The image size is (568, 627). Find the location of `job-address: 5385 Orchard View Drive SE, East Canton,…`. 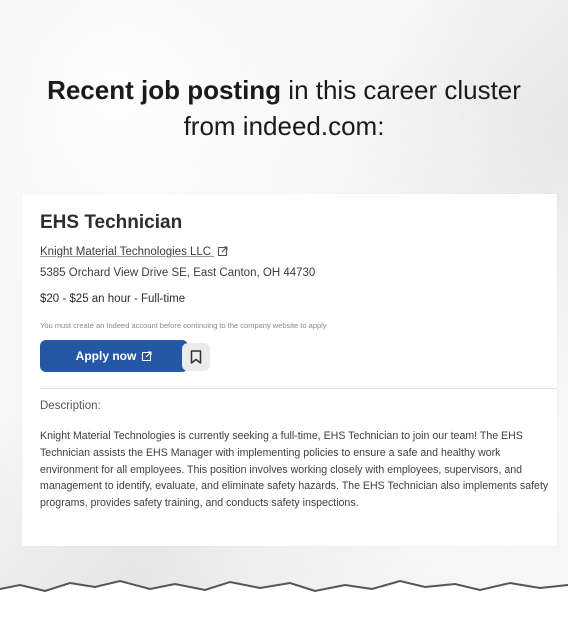

job-address: 5385 Orchard View Drive SE, East Canton,… is located at coordinates (178, 273).